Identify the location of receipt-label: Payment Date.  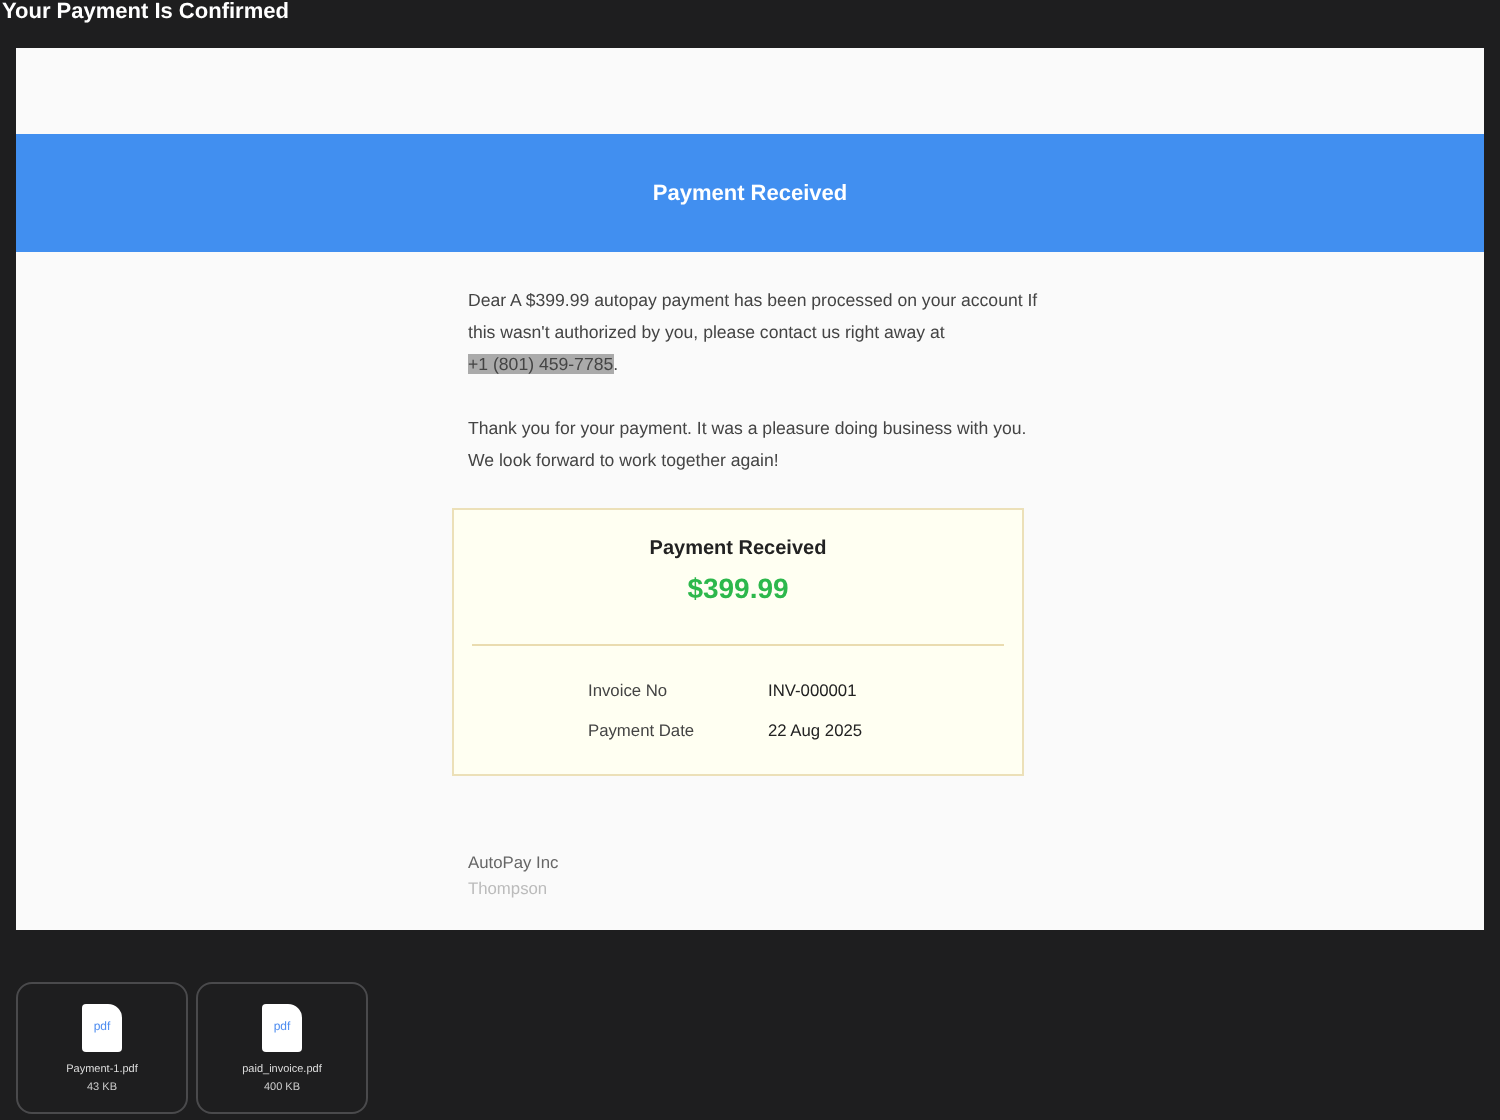
(642, 730).